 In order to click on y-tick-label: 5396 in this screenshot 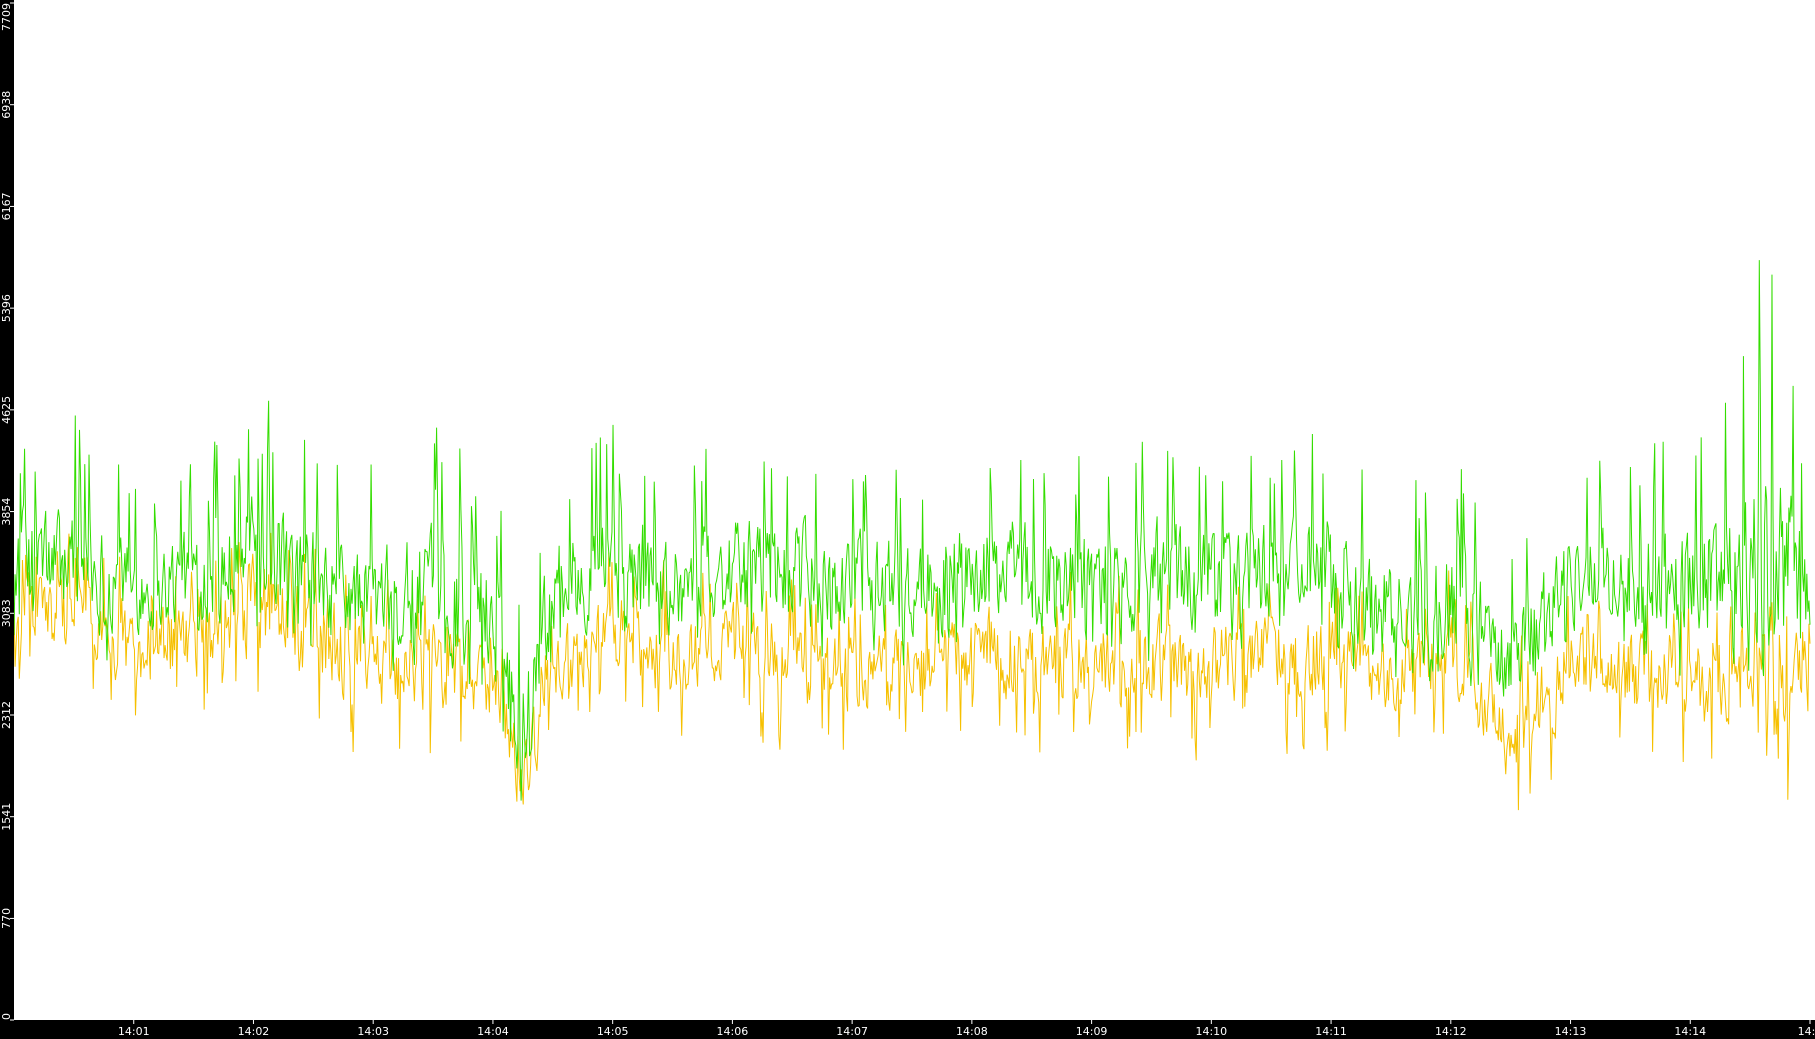, I will do `click(6, 308)`.